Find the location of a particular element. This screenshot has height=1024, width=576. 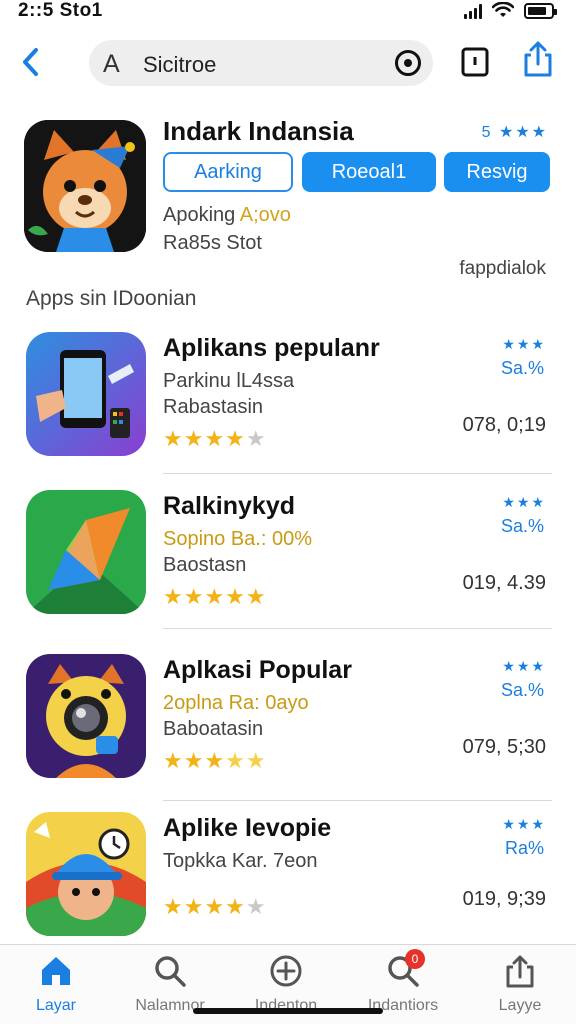

featured-subtitle-text: Apoking is located at coordinates (201, 215).